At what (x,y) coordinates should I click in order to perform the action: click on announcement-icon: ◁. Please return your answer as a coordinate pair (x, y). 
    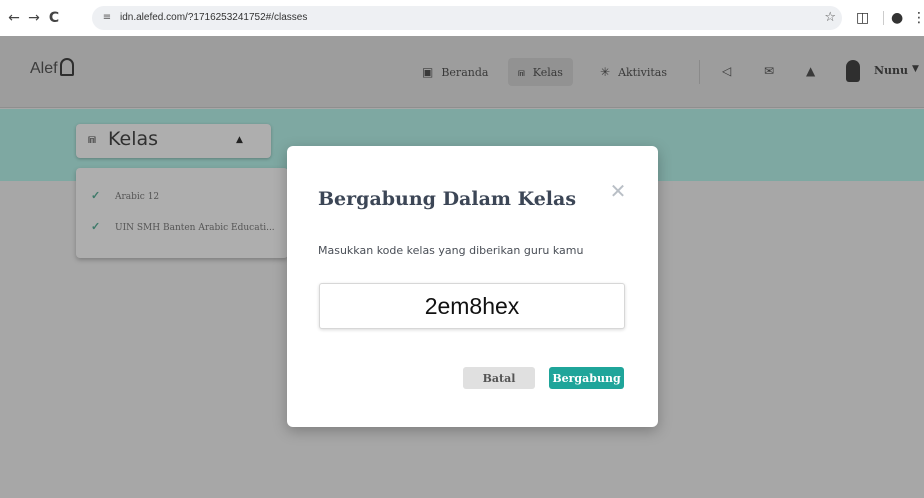
    Looking at the image, I should click on (726, 71).